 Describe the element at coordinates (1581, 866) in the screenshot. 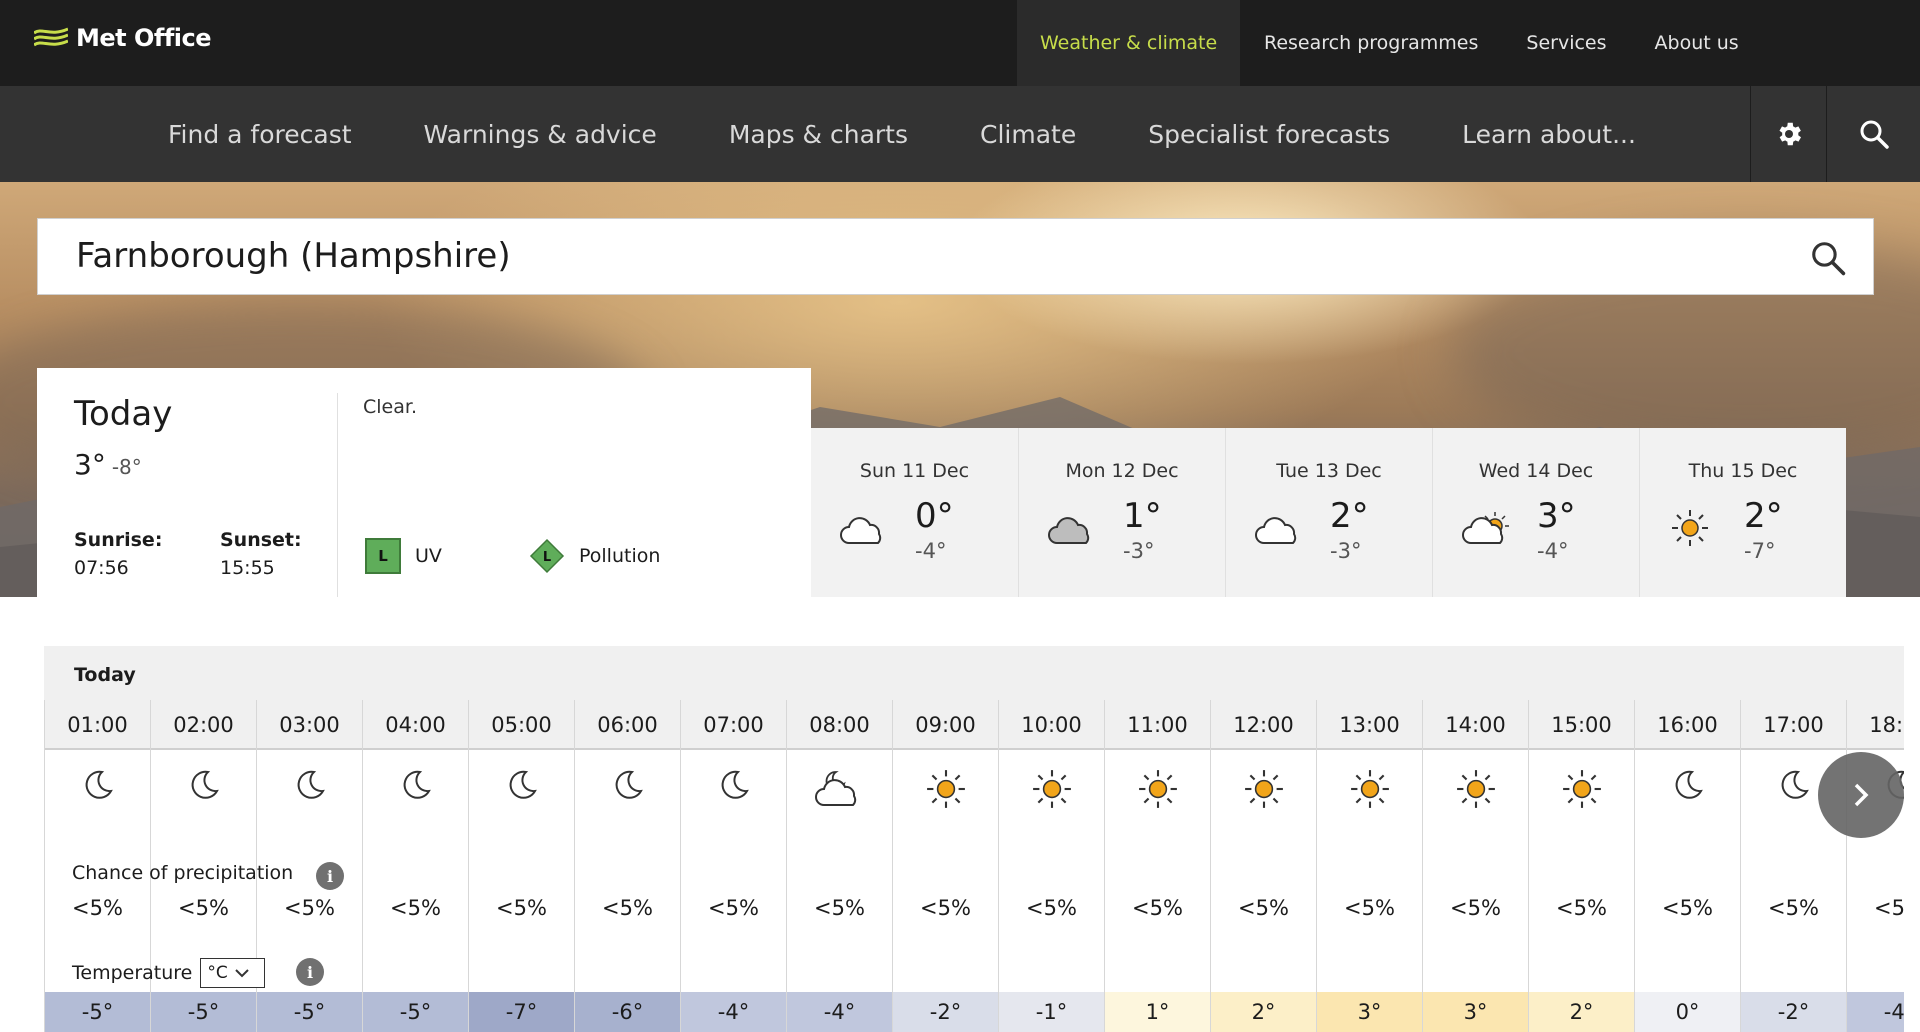

I see `hour-column: 15:00 <5% 2°` at that location.